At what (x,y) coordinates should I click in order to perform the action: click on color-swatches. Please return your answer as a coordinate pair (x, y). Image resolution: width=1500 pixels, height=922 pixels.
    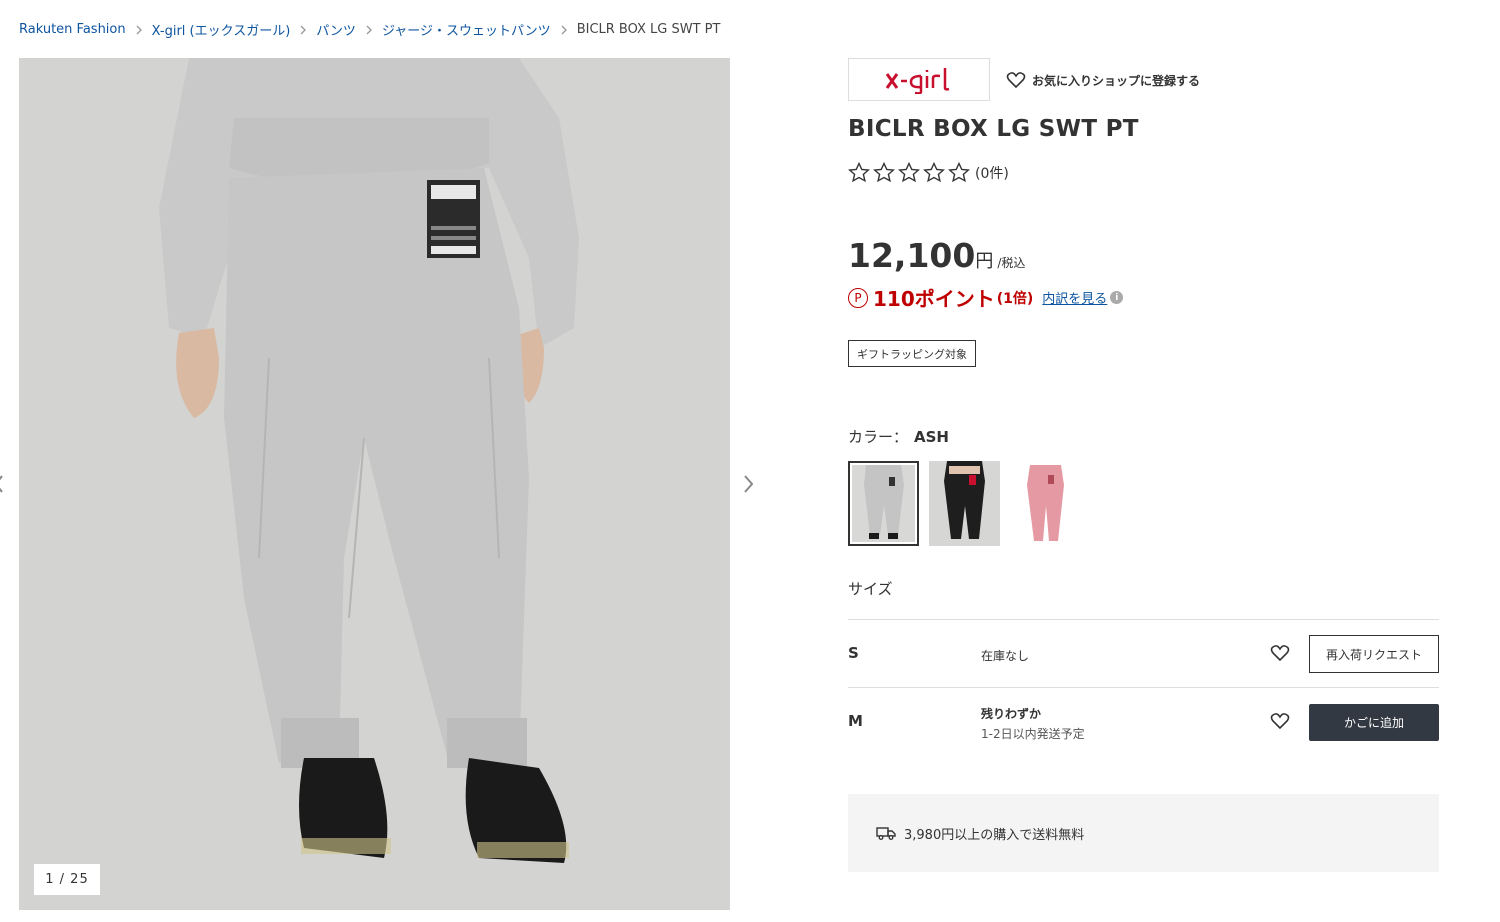
    Looking at the image, I should click on (964, 503).